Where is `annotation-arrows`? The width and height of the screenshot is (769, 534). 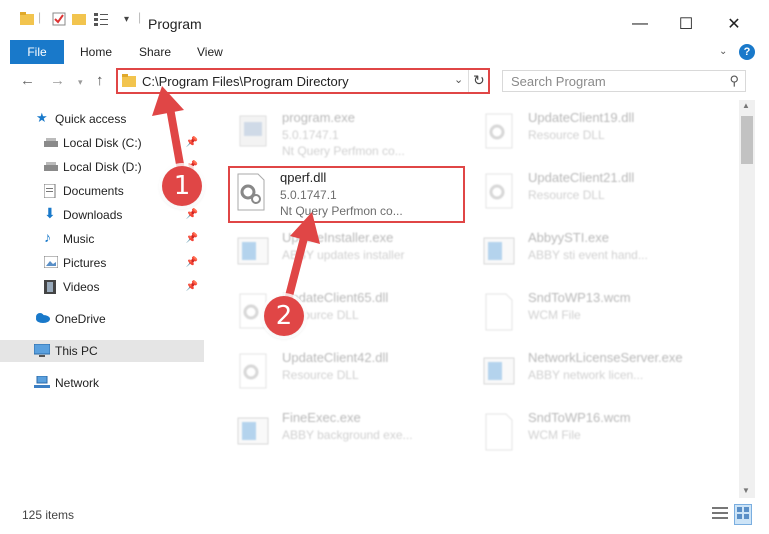
annotation-arrows is located at coordinates (236, 195).